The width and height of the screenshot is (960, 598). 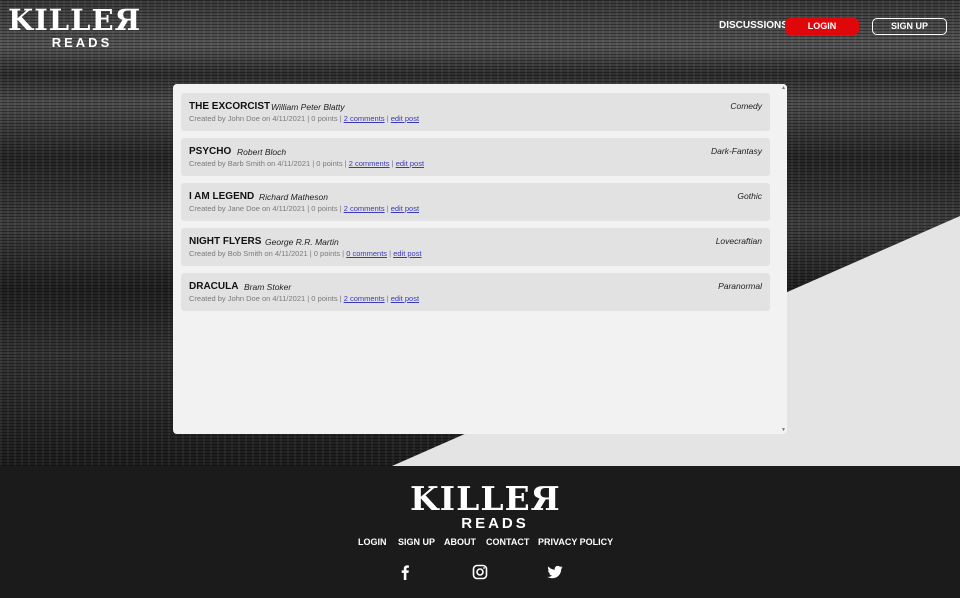 What do you see at coordinates (366, 253) in the screenshot?
I see `post-comments-link: 0 comments` at bounding box center [366, 253].